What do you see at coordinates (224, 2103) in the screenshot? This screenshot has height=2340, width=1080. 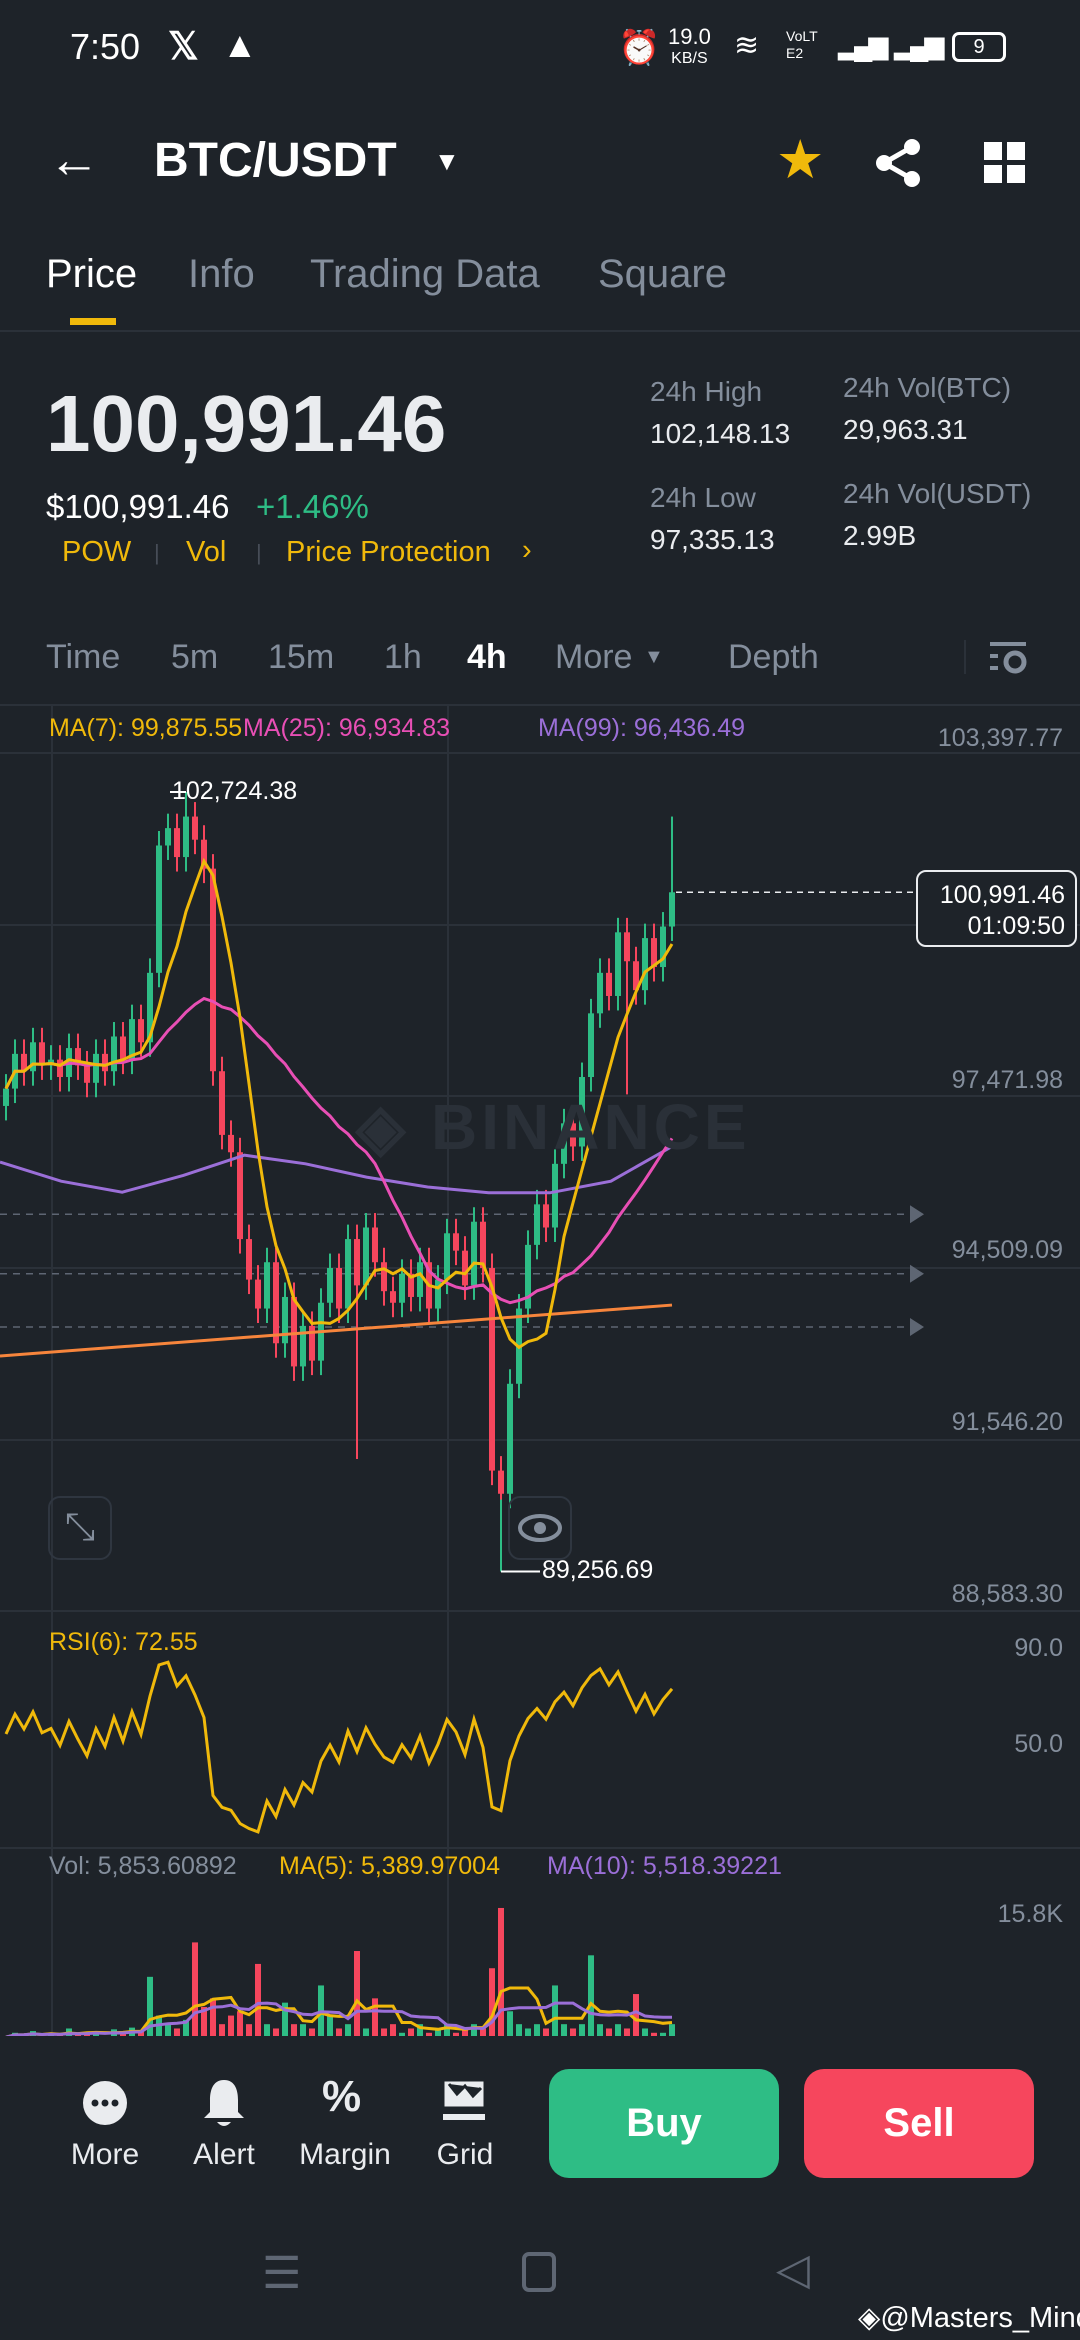 I see `alert-bell-icon` at bounding box center [224, 2103].